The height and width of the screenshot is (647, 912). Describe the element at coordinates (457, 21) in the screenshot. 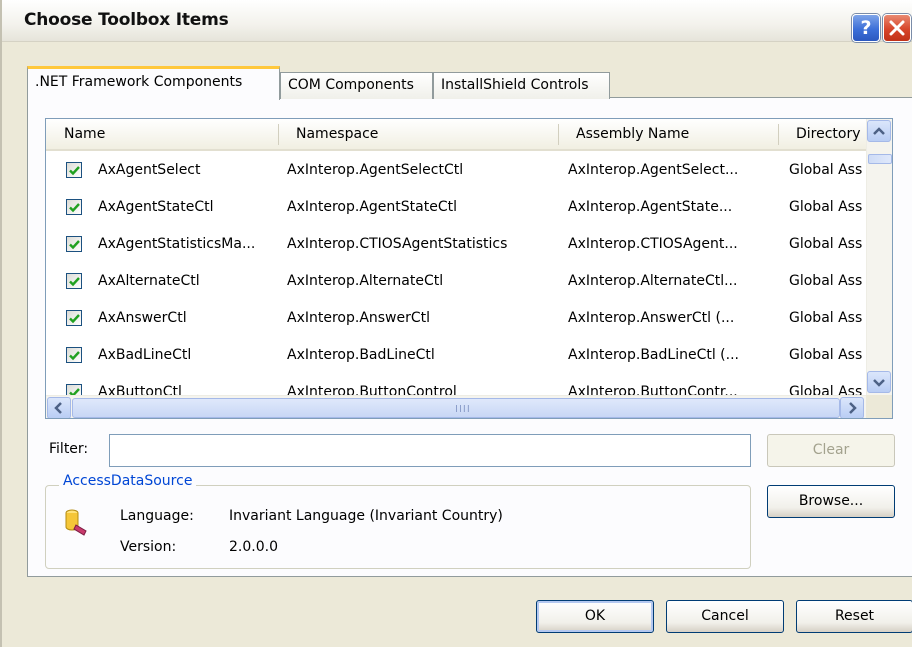

I see `title-bar: Choose Toolbox Items ?` at that location.